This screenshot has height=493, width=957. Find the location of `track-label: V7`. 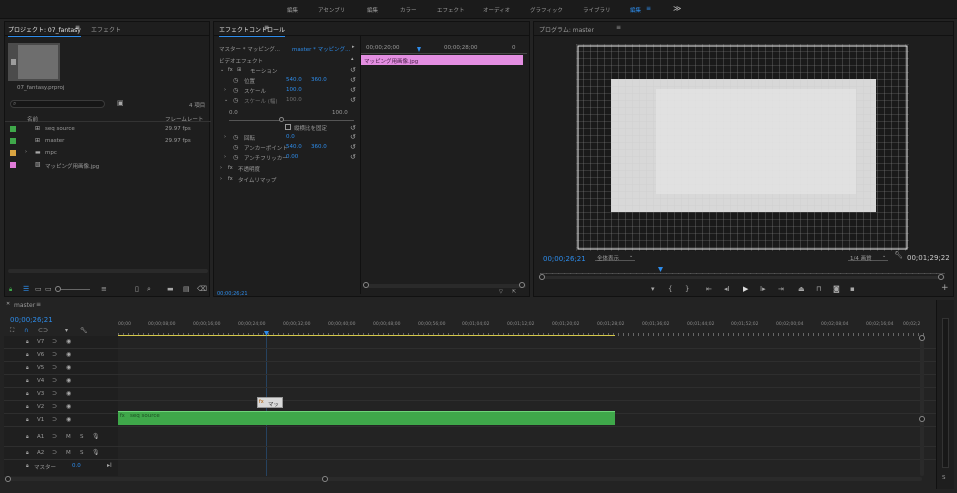

track-label: V7 is located at coordinates (40, 342).